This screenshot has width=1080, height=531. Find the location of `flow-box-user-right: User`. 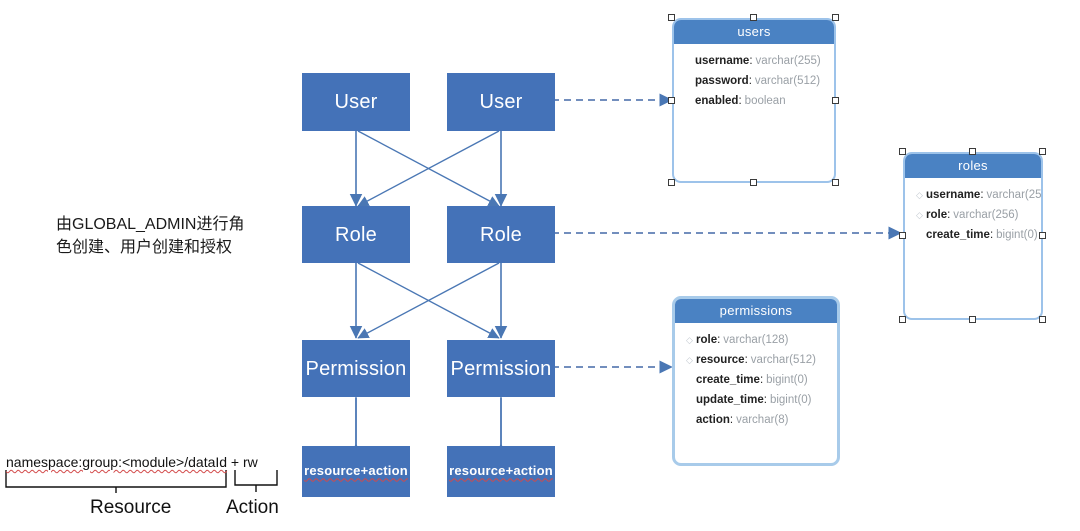

flow-box-user-right: User is located at coordinates (501, 102).